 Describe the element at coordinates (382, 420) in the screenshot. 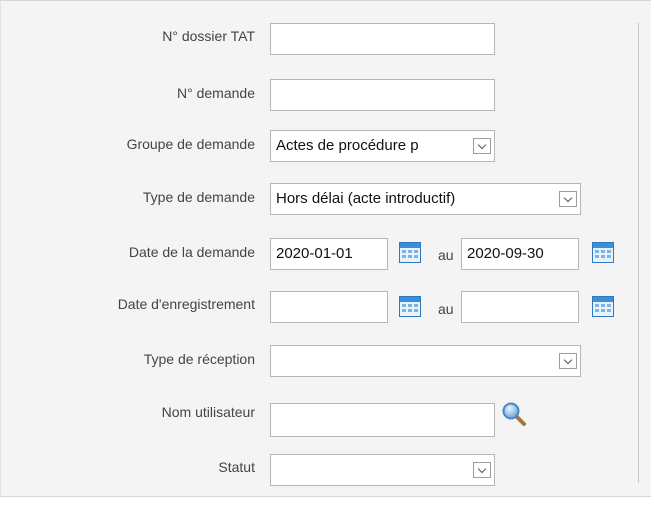

I see `utilisateur-input` at that location.